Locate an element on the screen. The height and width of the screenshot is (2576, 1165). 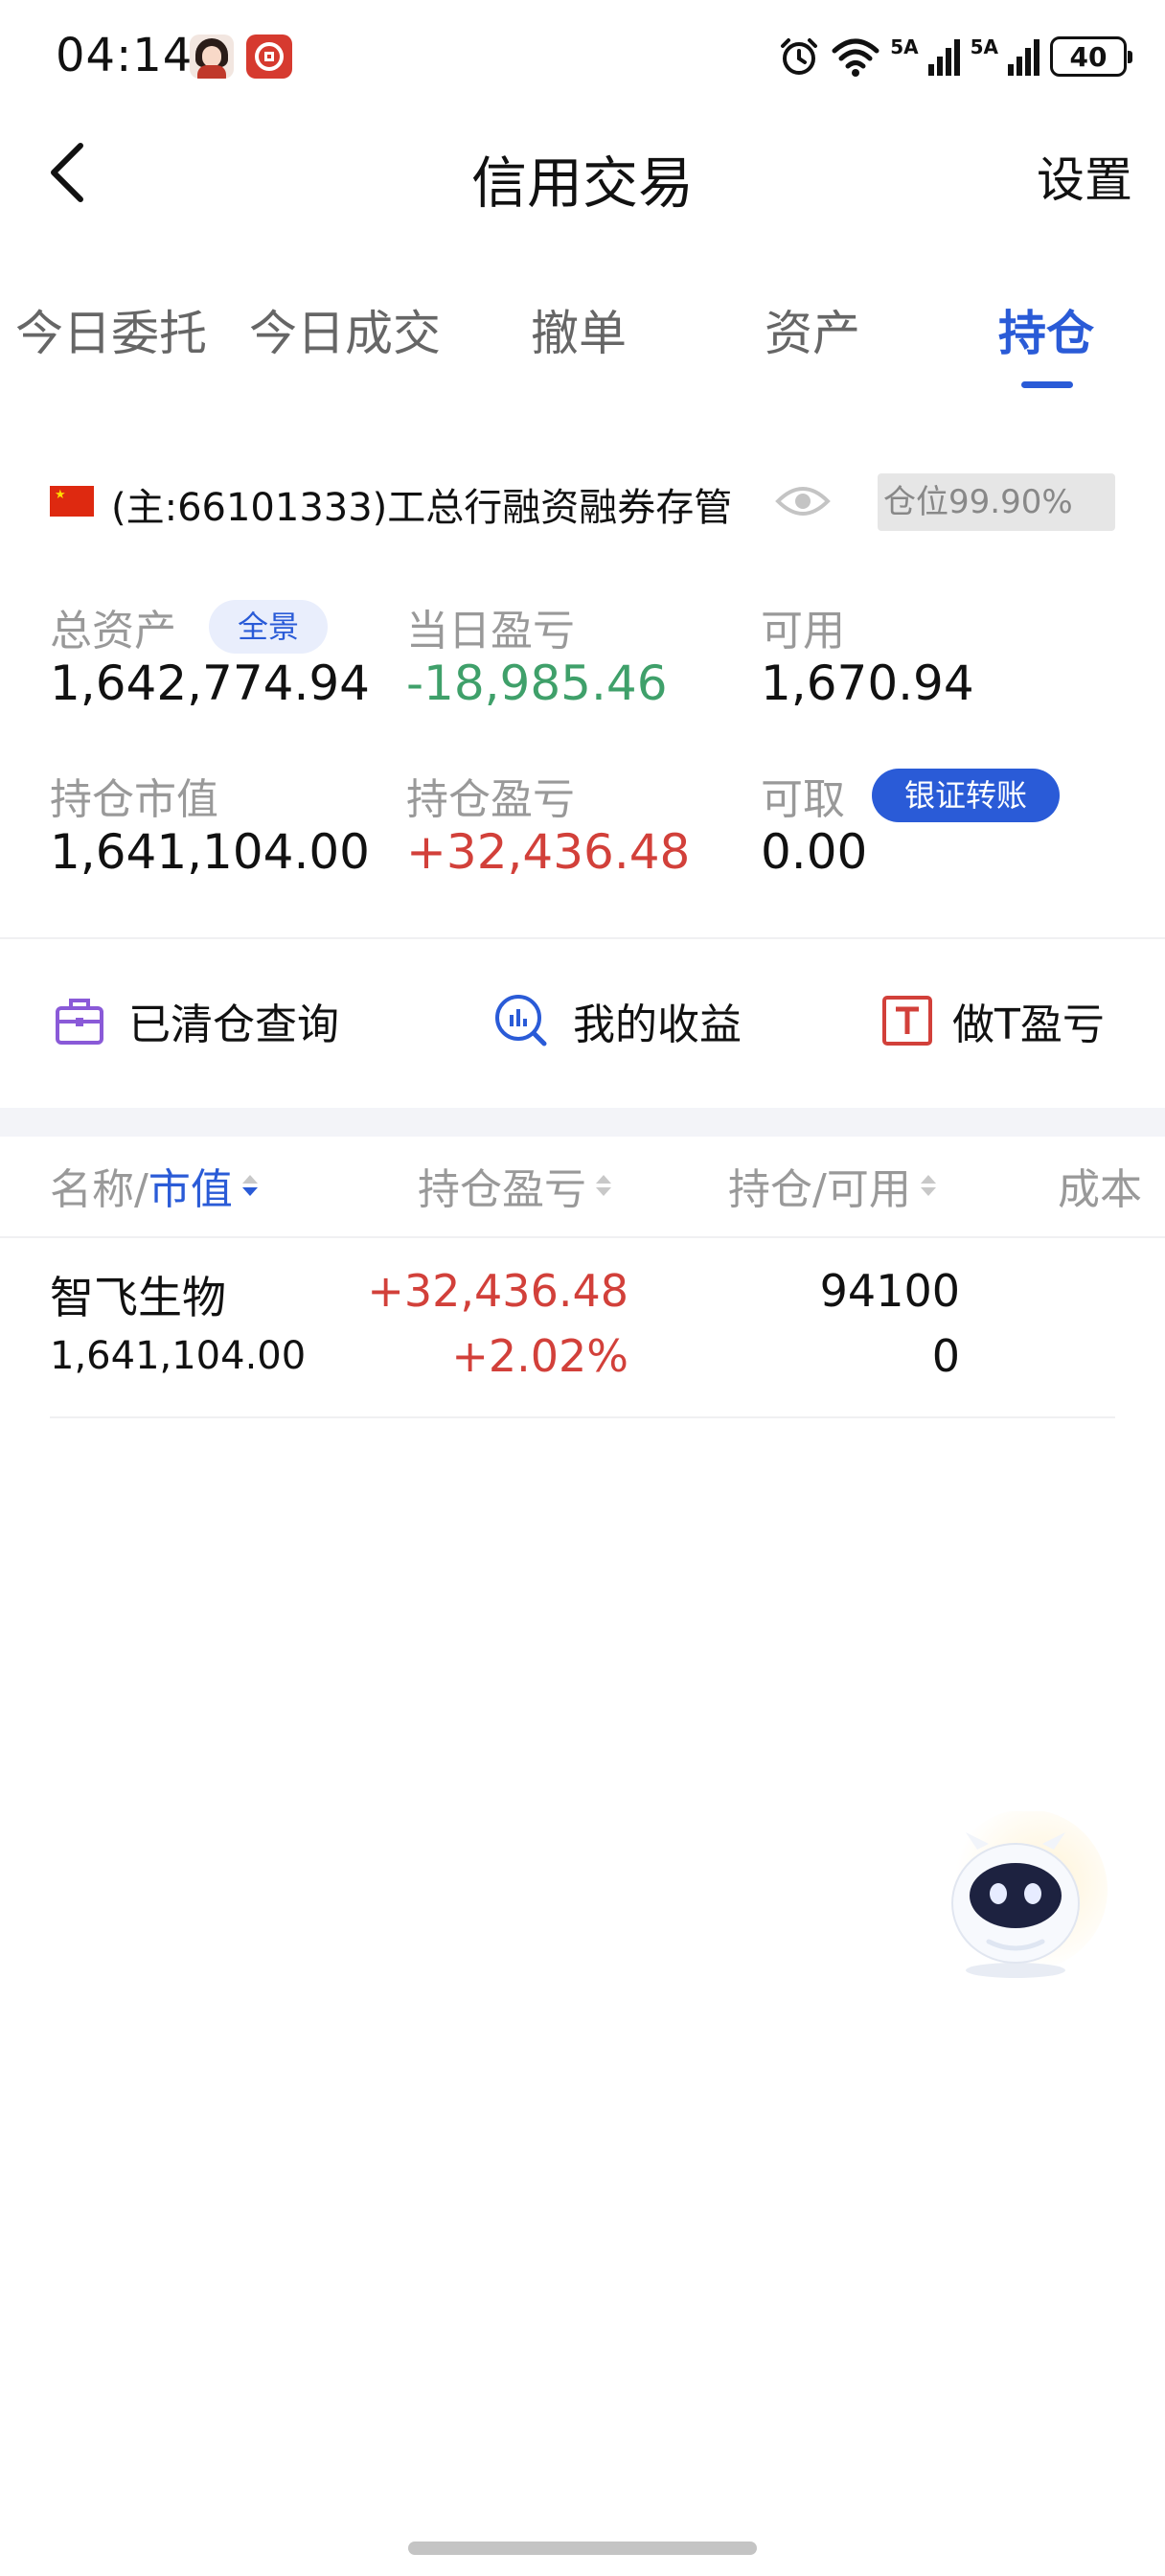
china-flag-icon: ★ is located at coordinates (72, 502).